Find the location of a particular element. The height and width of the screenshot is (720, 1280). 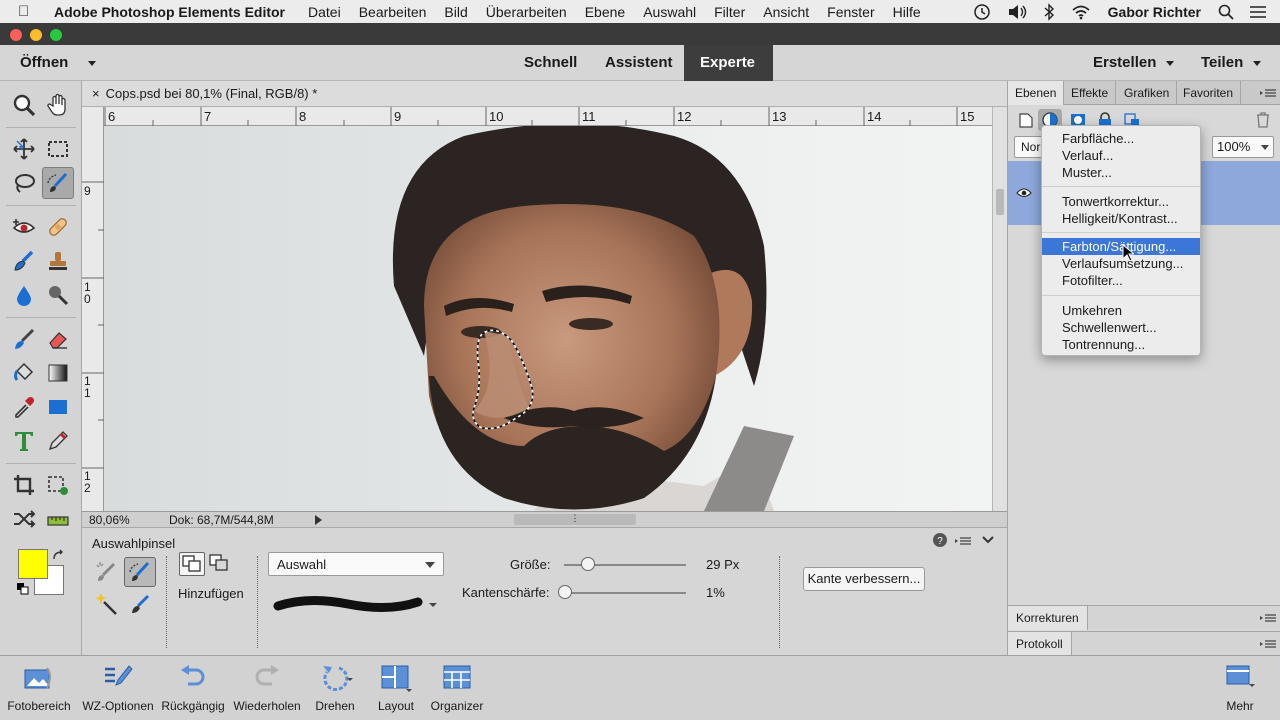

pencil-tool is located at coordinates (58, 441).